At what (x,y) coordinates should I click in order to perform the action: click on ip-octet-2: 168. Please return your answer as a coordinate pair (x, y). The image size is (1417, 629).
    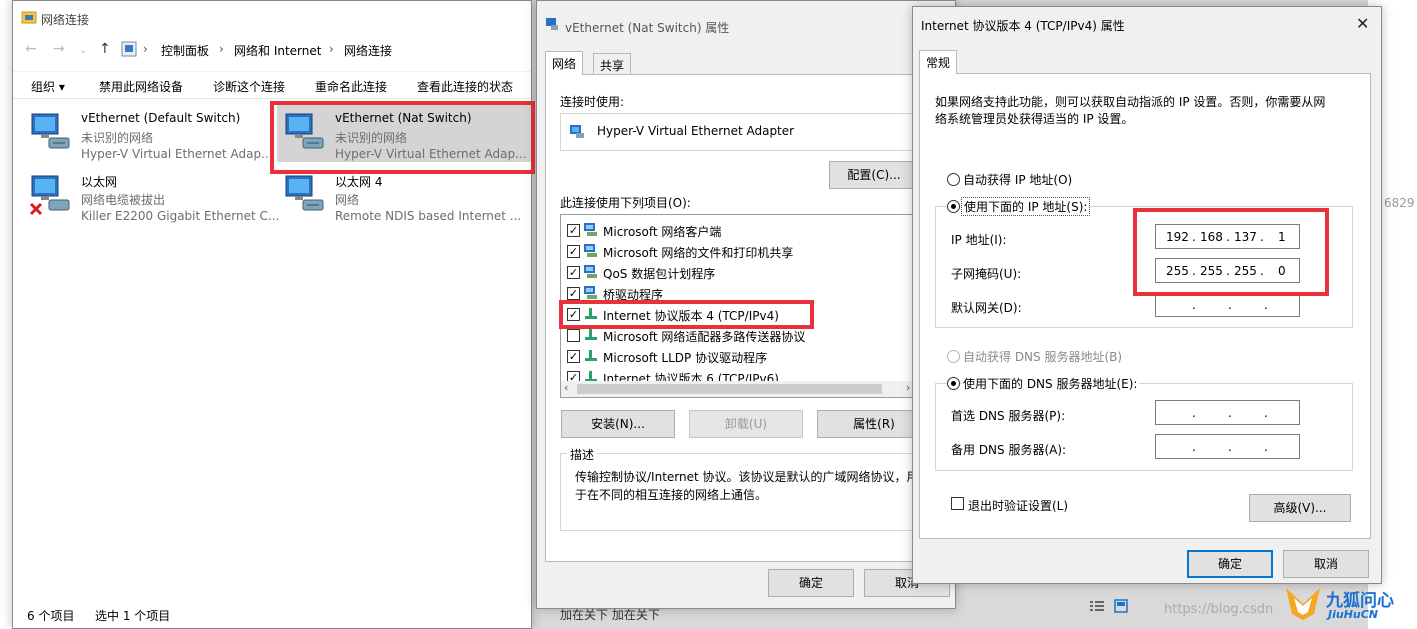
    Looking at the image, I should click on (1211, 237).